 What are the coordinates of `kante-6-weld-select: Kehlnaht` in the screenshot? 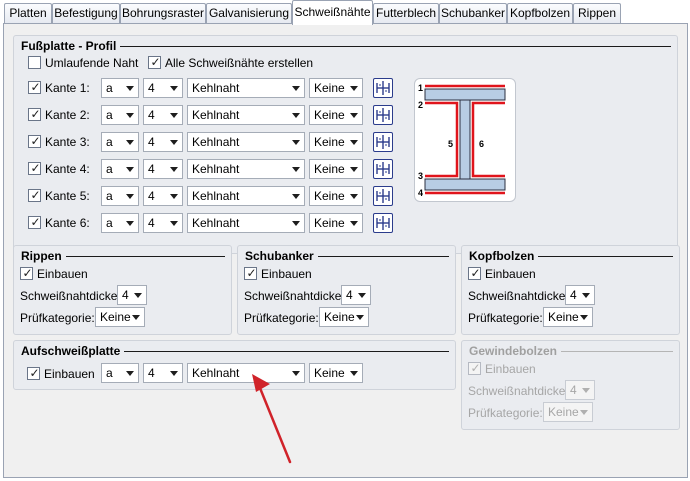 It's located at (246, 223).